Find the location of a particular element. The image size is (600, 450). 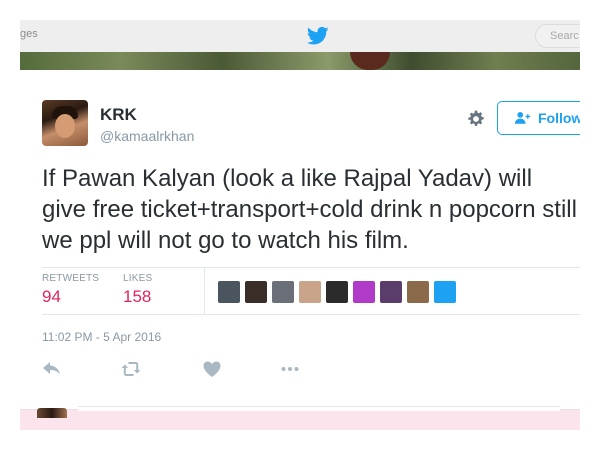

gear-icon is located at coordinates (476, 119).